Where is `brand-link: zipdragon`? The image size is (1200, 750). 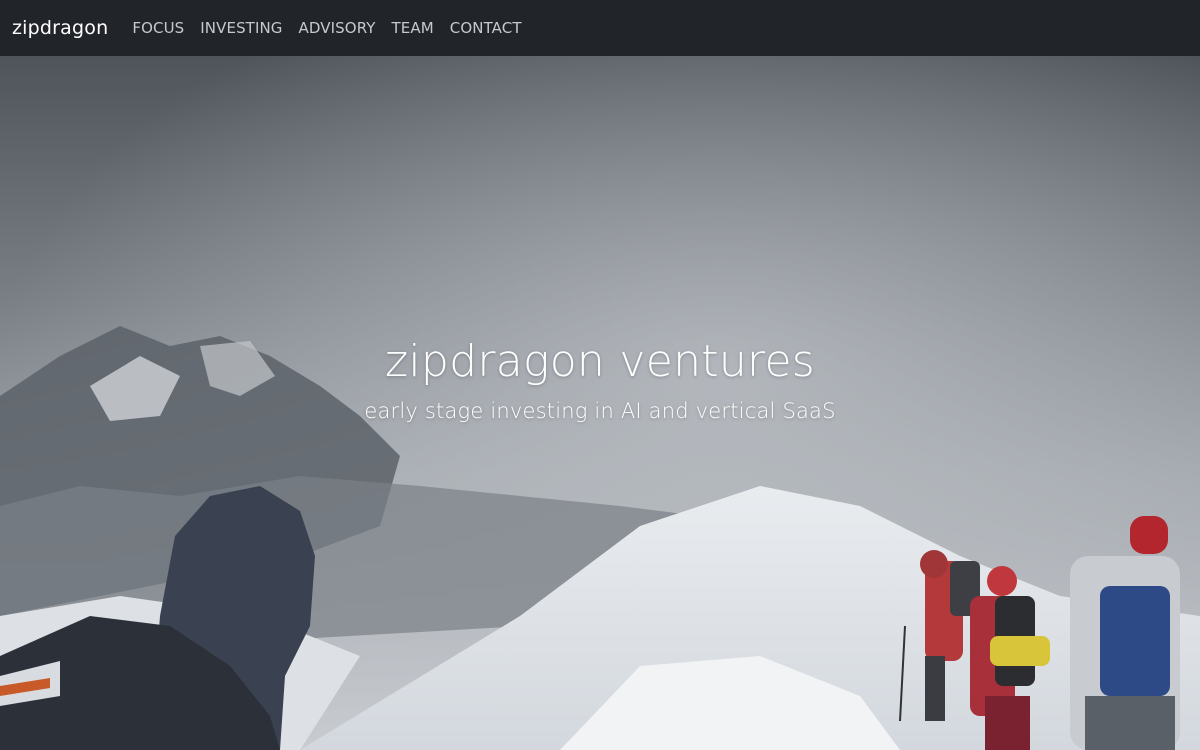 brand-link: zipdragon is located at coordinates (60, 28).